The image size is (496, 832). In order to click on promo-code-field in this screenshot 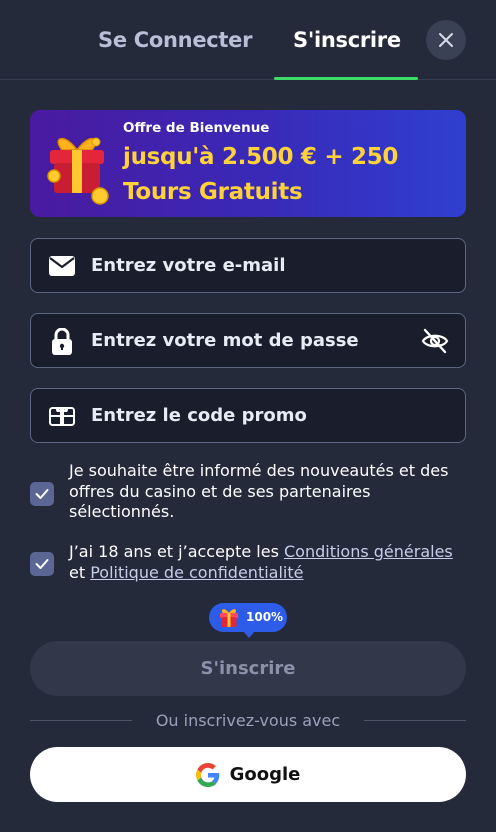, I will do `click(248, 415)`.